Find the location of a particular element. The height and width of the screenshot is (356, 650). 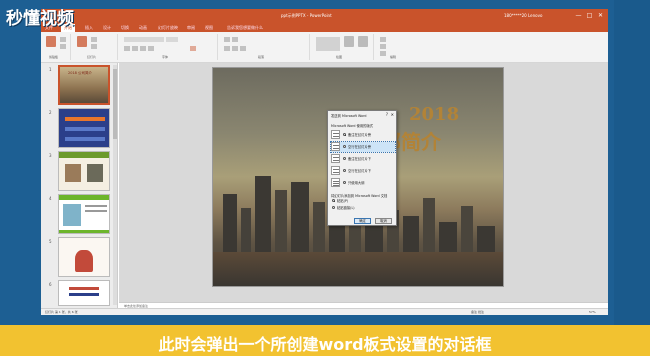

arrange-icon is located at coordinates (349, 41).